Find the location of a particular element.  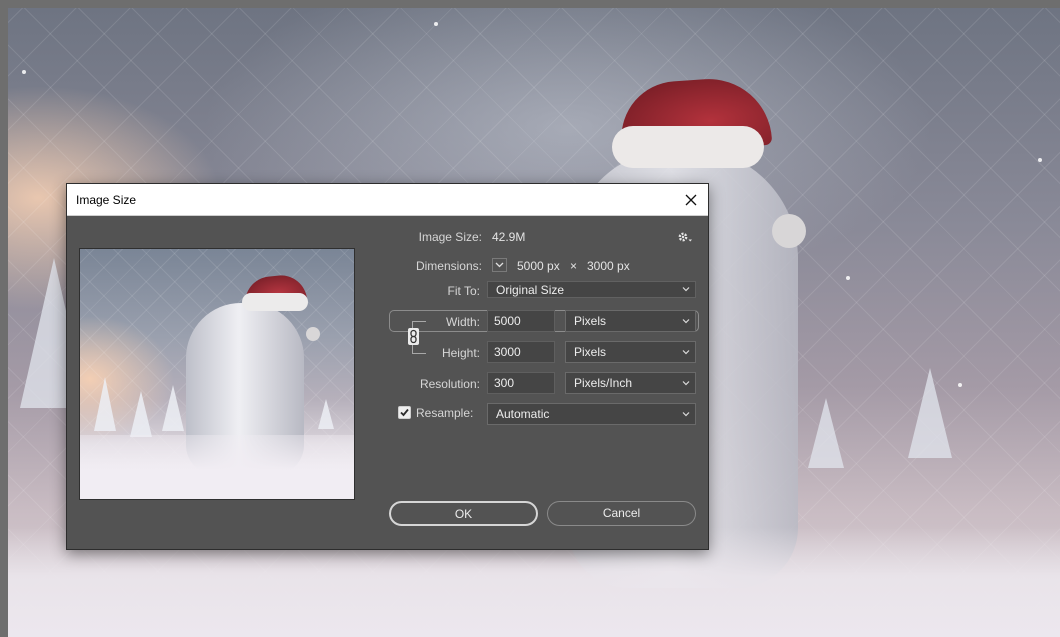

chain-link-icon is located at coordinates (413, 336).